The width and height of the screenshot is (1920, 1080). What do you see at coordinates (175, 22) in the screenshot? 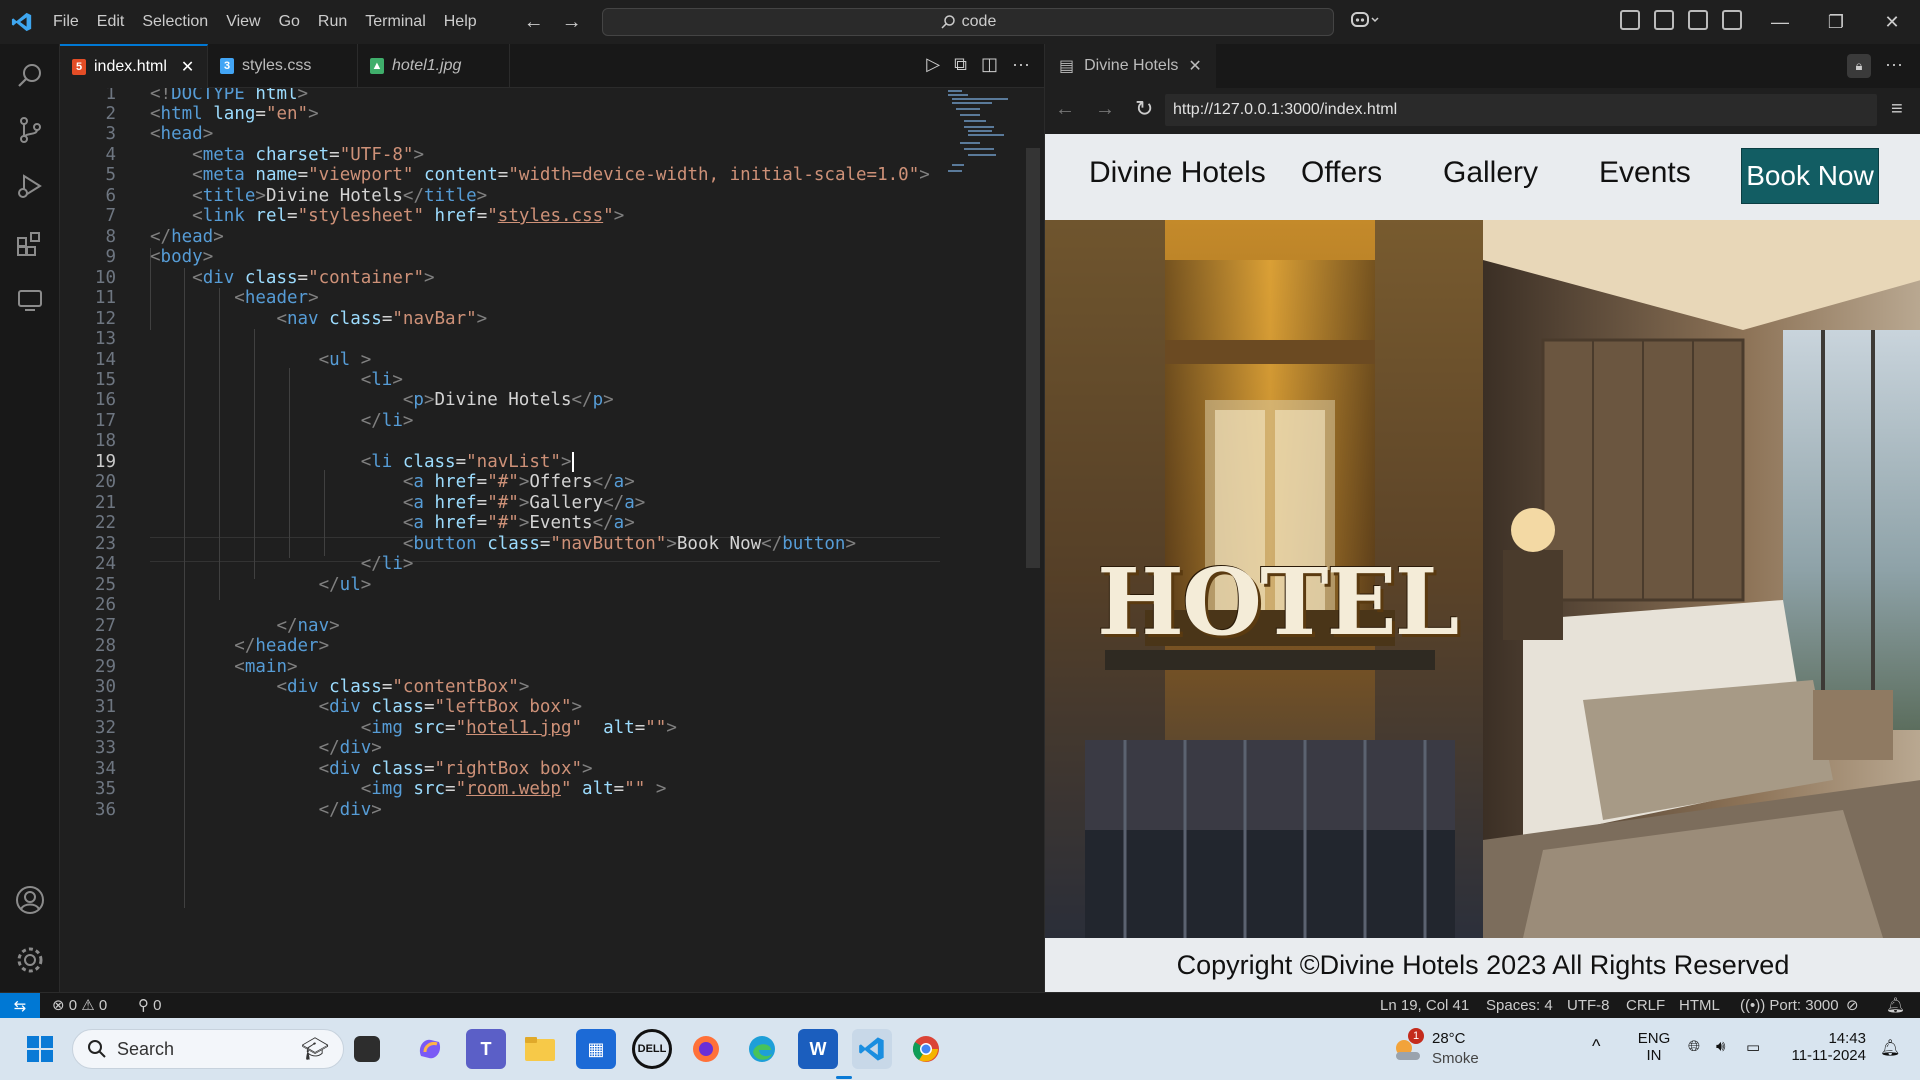
I see `menu-selection: Selection` at bounding box center [175, 22].